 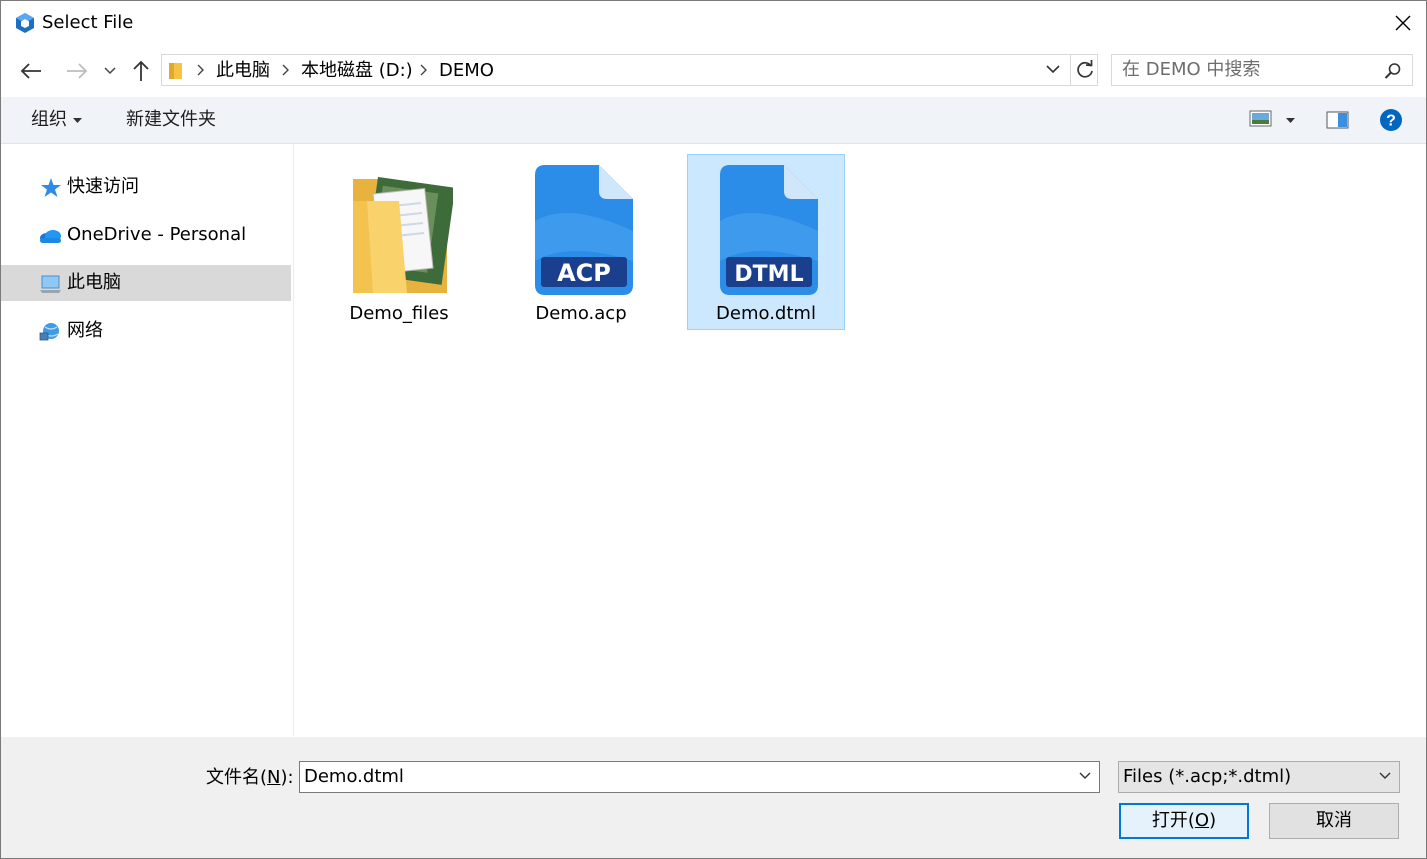 I want to click on sidebar-item-quick-access: 快速访问, so click(x=146, y=187).